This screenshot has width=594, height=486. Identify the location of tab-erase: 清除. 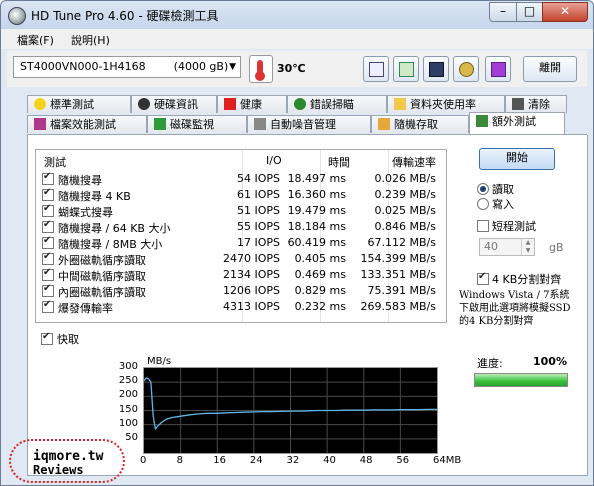
(536, 104).